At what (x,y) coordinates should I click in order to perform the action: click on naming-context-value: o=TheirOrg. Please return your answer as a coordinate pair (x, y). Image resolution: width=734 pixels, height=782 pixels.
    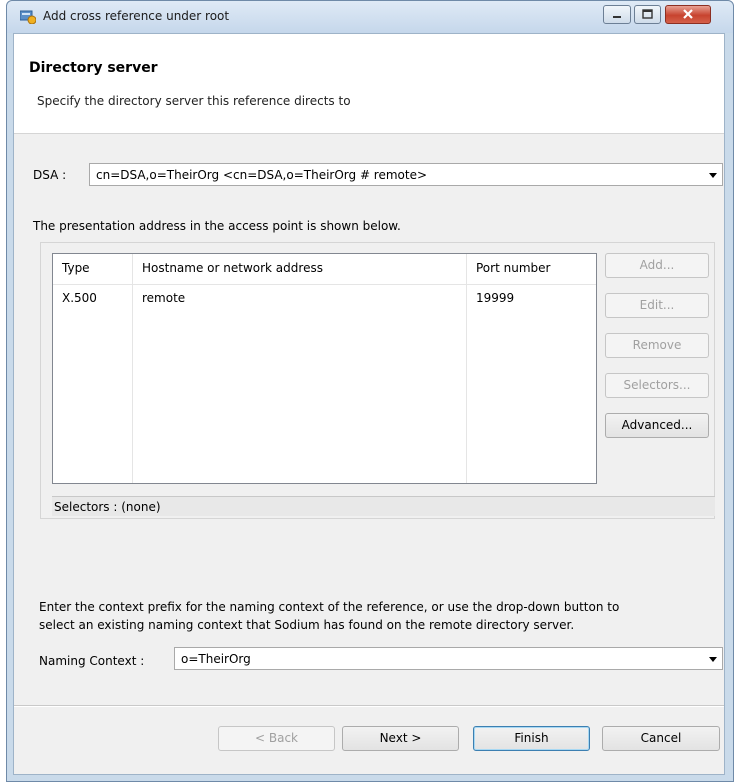
    Looking at the image, I should click on (216, 659).